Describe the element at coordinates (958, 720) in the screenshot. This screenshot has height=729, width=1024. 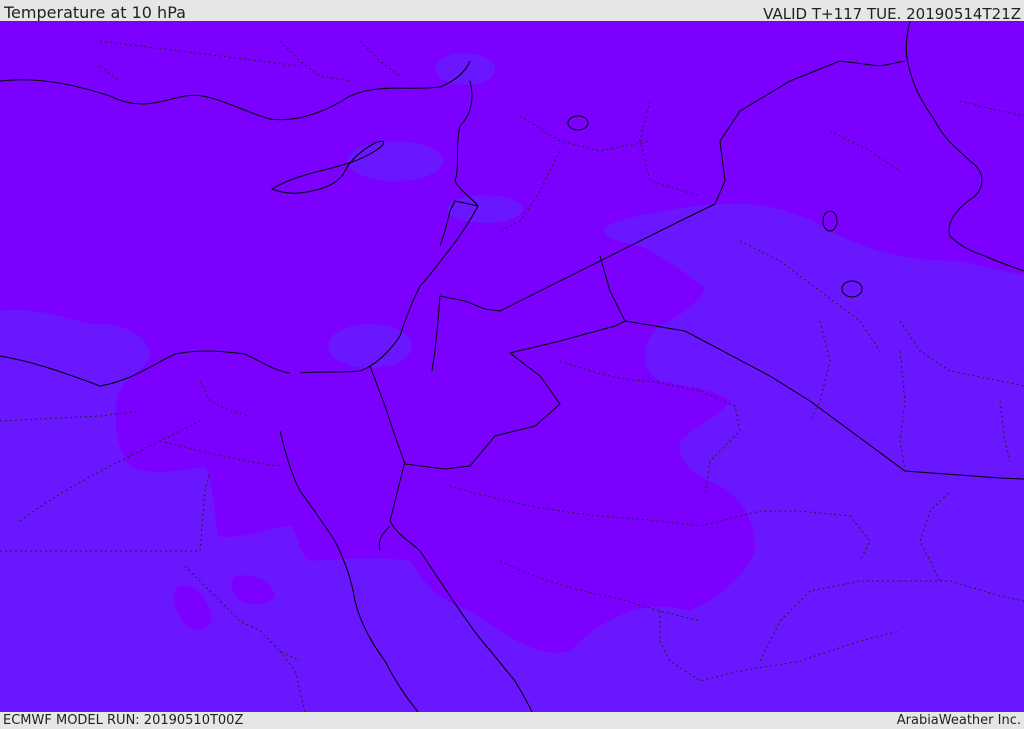
I see `credit-label: ArabiaWeather Inc.` at that location.